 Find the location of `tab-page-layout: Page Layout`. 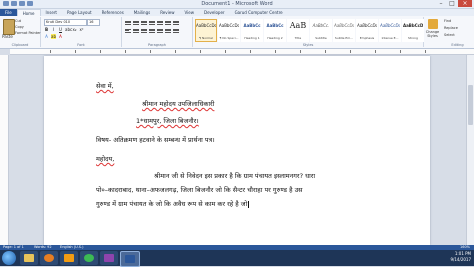

tab-page-layout: Page Layout is located at coordinates (79, 12).